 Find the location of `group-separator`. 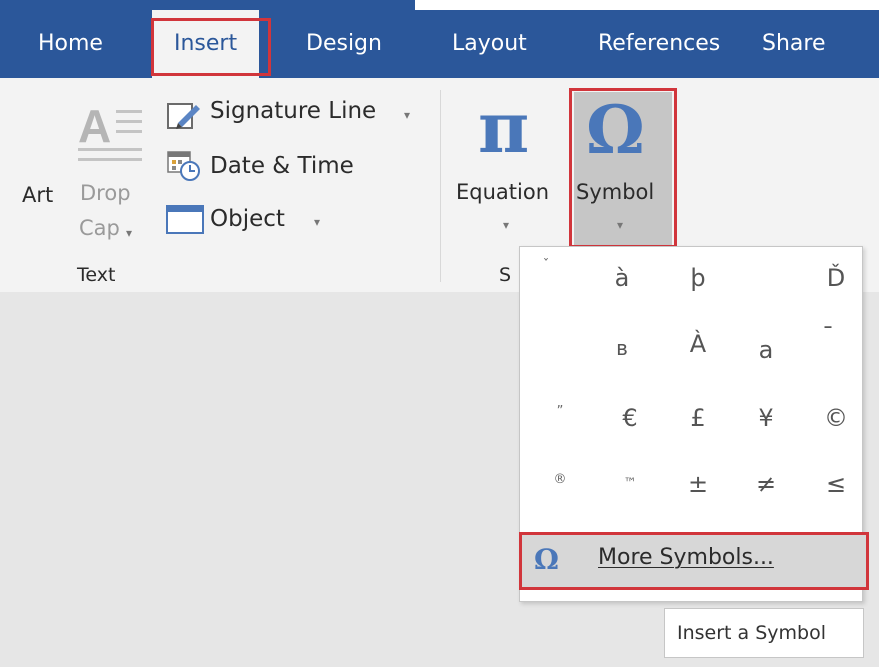

group-separator is located at coordinates (440, 186).